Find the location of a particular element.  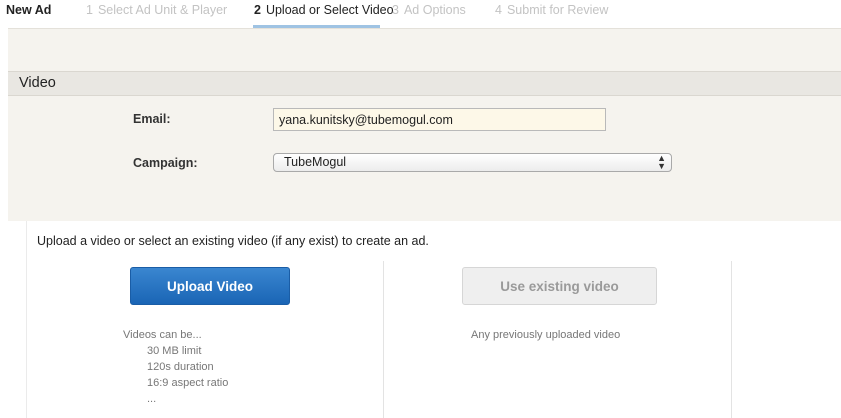

requirement-item: 120s duration is located at coordinates (180, 367).